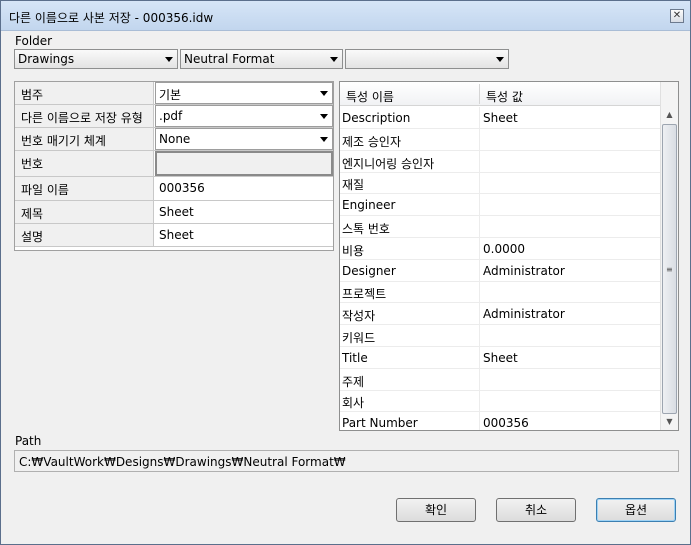 This screenshot has height=545, width=691. What do you see at coordinates (353, 250) in the screenshot?
I see `property-name: 비용` at bounding box center [353, 250].